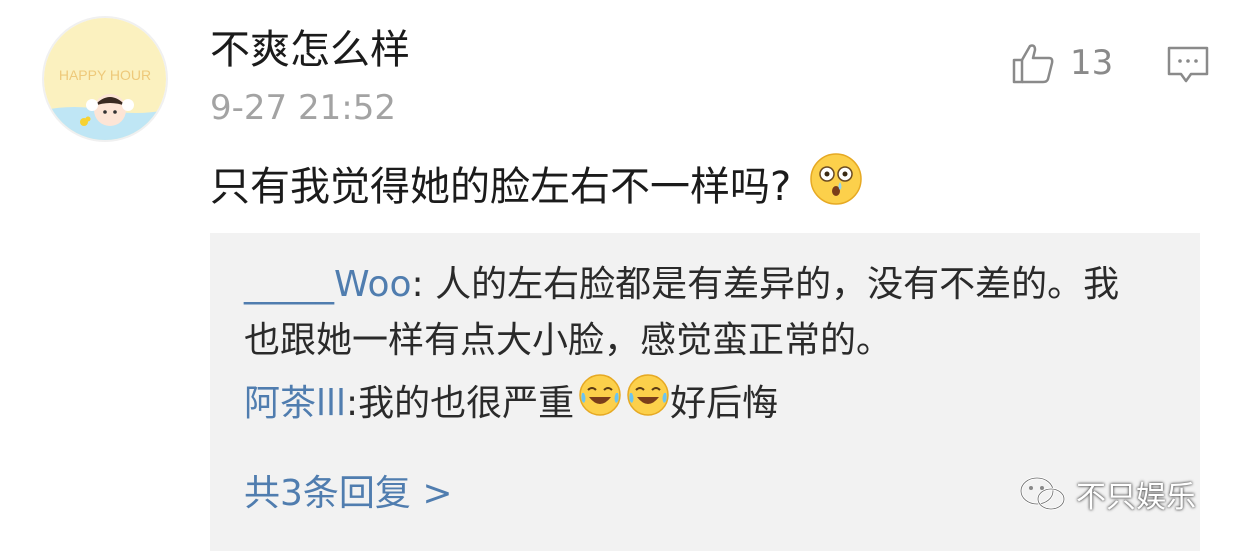 Image resolution: width=1242 pixels, height=551 pixels. I want to click on user-avatar: HAPPY HOUR, so click(105, 79).